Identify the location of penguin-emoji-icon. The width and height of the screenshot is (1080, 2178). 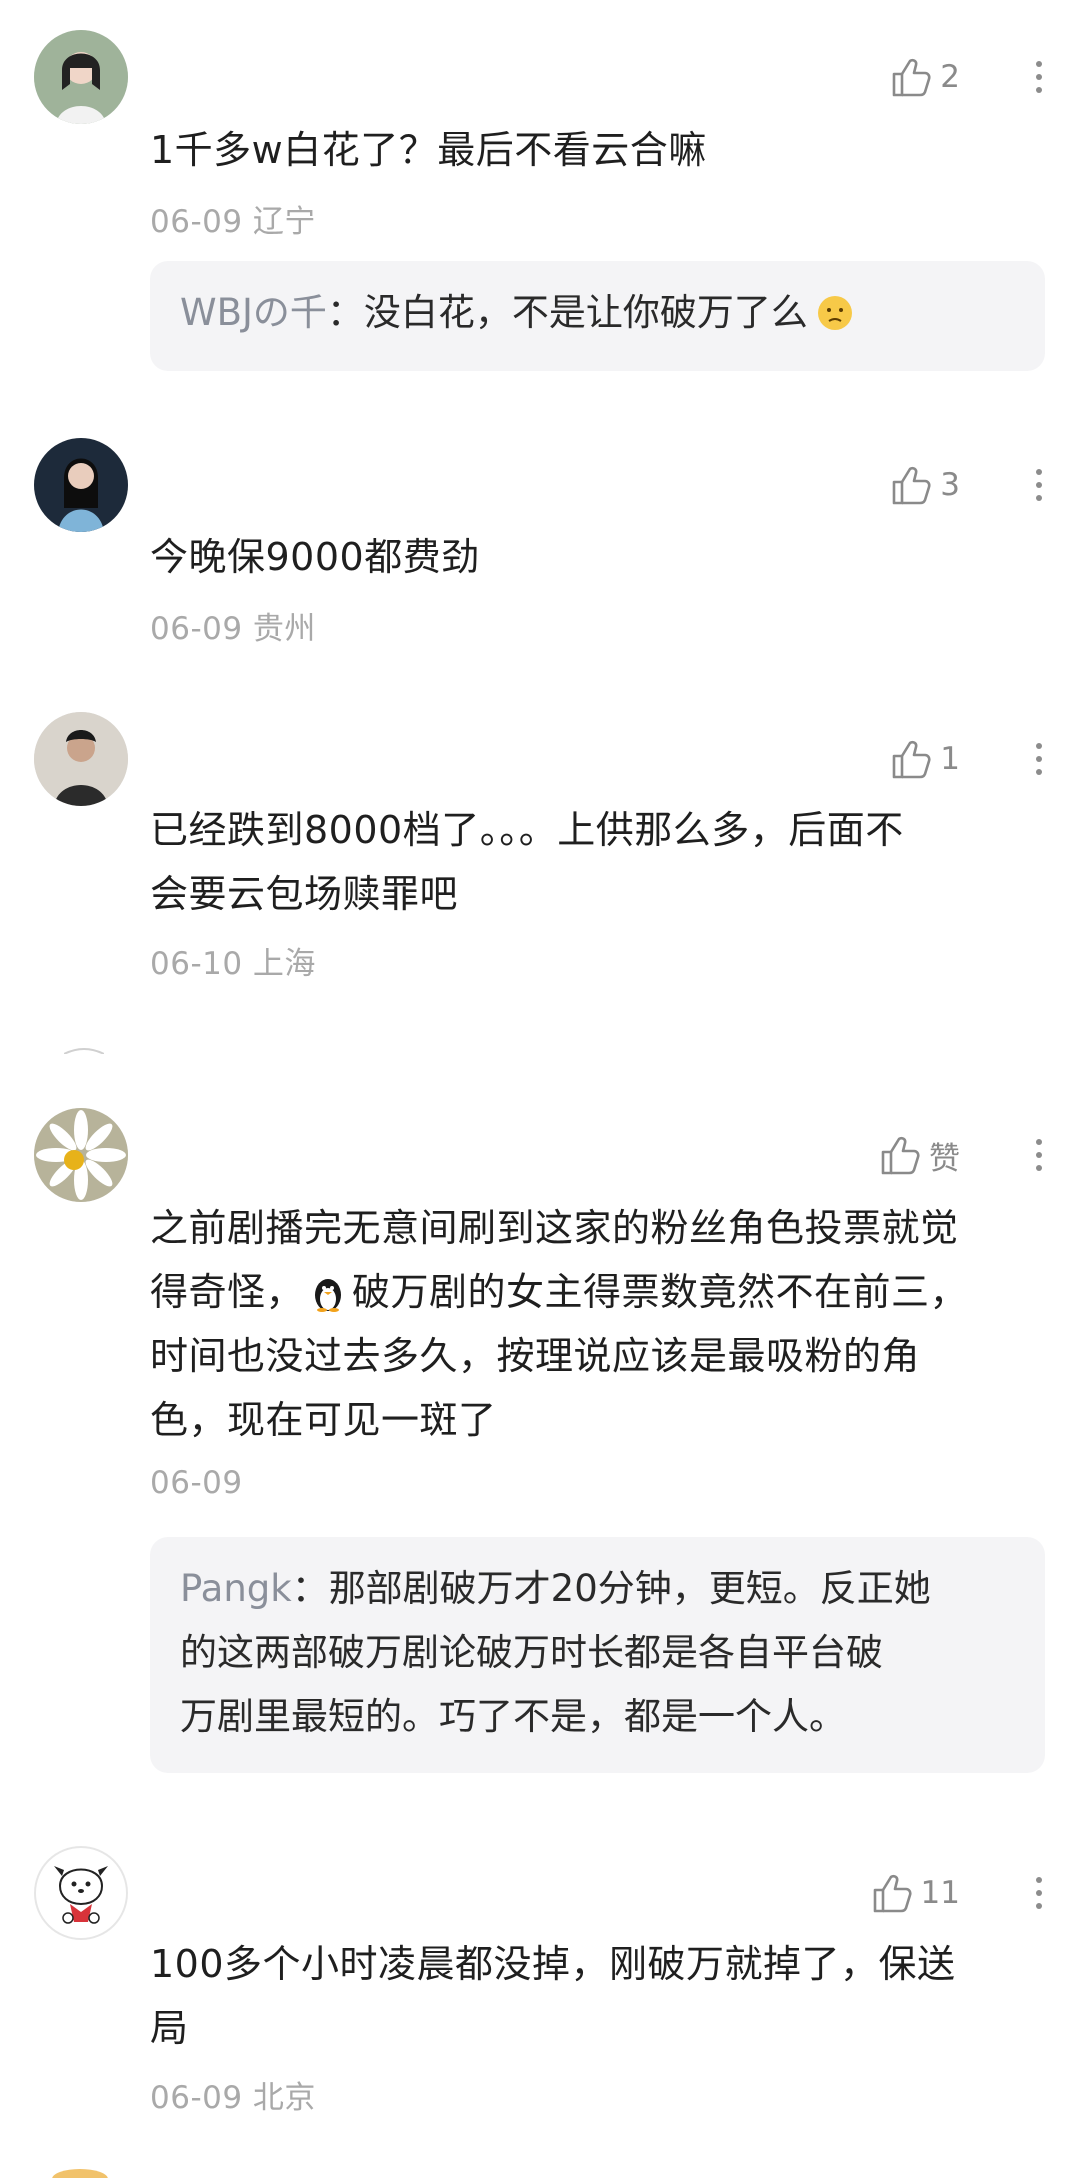
(328, 1295).